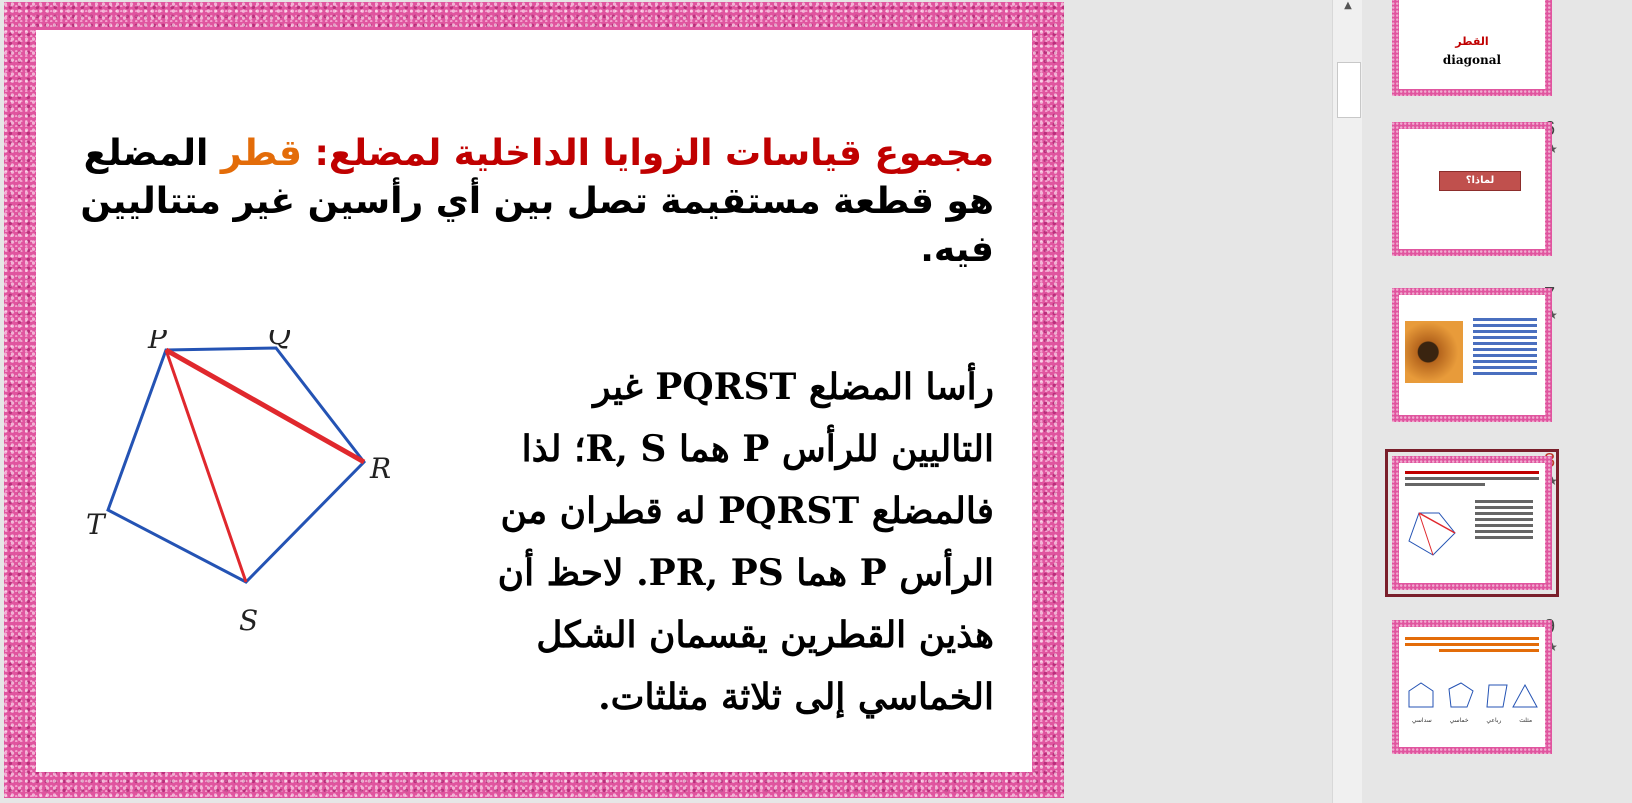 The height and width of the screenshot is (803, 1632). Describe the element at coordinates (157, 342) in the screenshot. I see `vertex-label-p: P` at that location.